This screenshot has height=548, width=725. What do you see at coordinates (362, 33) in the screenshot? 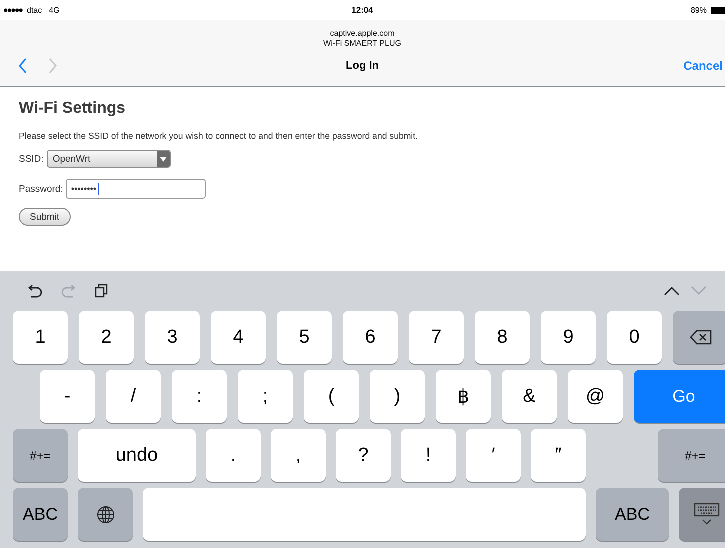
I see `page-domain: captive.apple.com` at bounding box center [362, 33].